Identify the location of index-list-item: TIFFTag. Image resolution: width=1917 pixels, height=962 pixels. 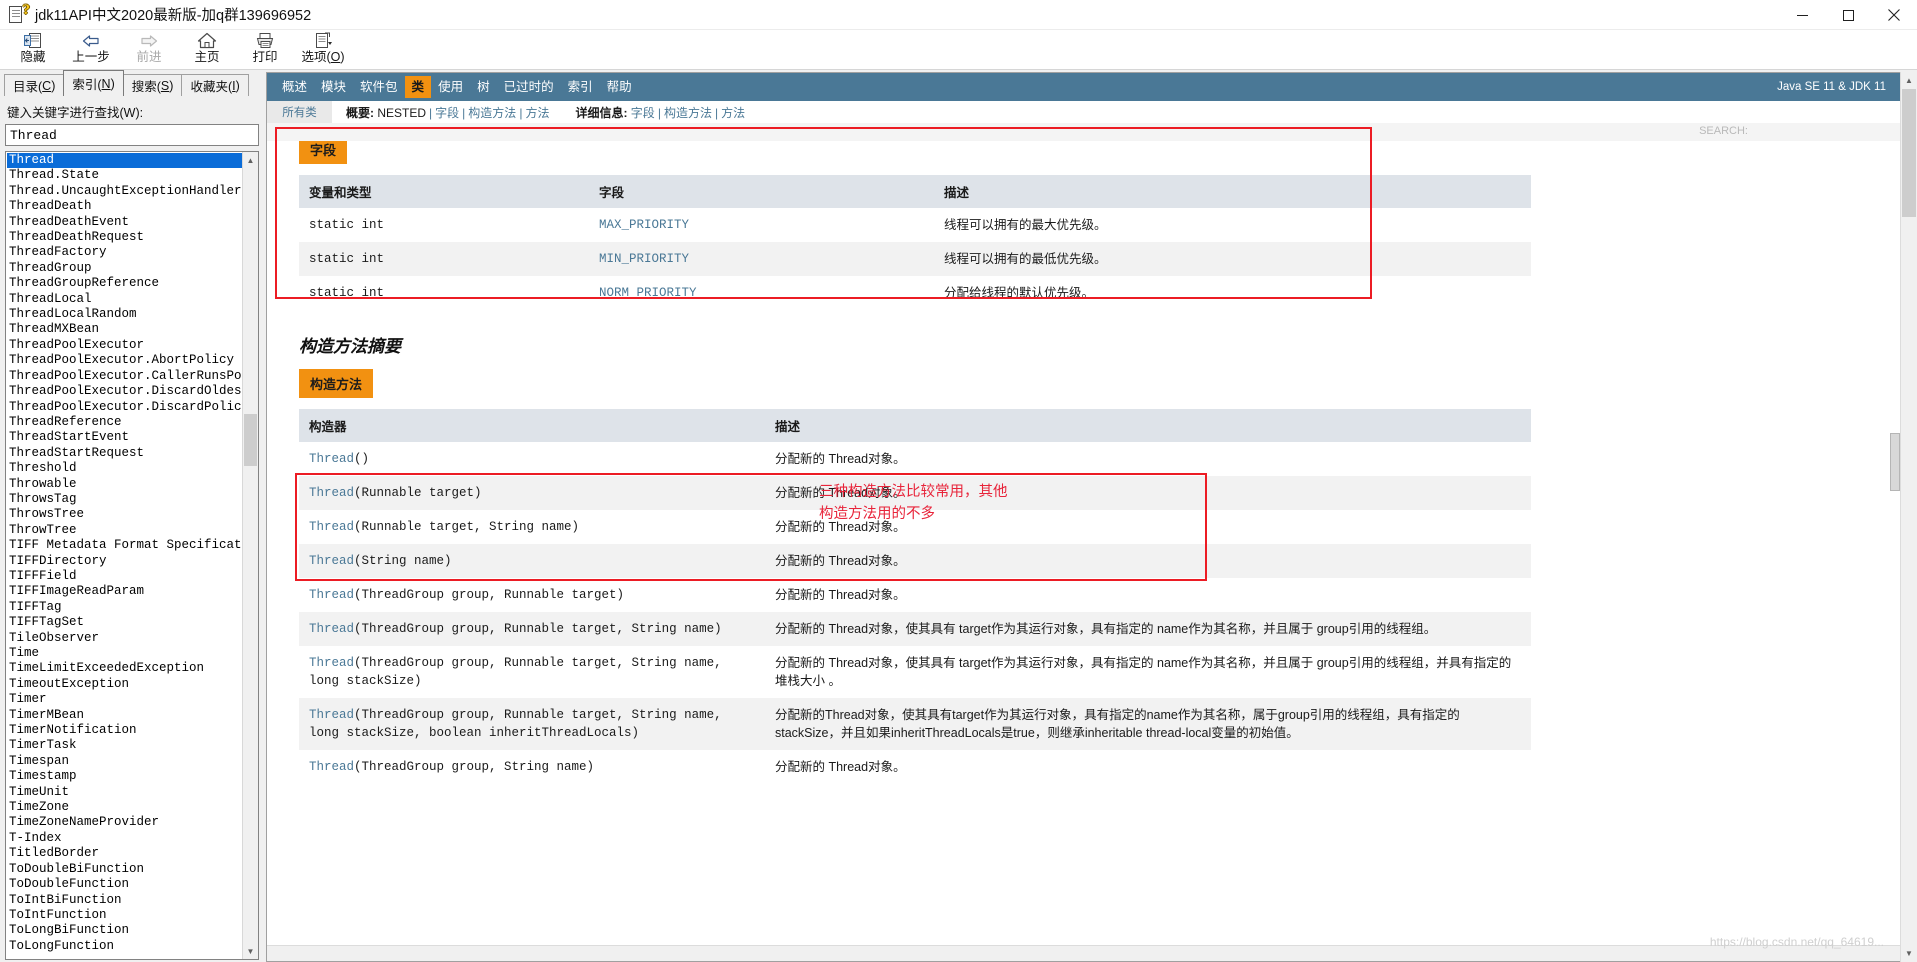
(124, 607).